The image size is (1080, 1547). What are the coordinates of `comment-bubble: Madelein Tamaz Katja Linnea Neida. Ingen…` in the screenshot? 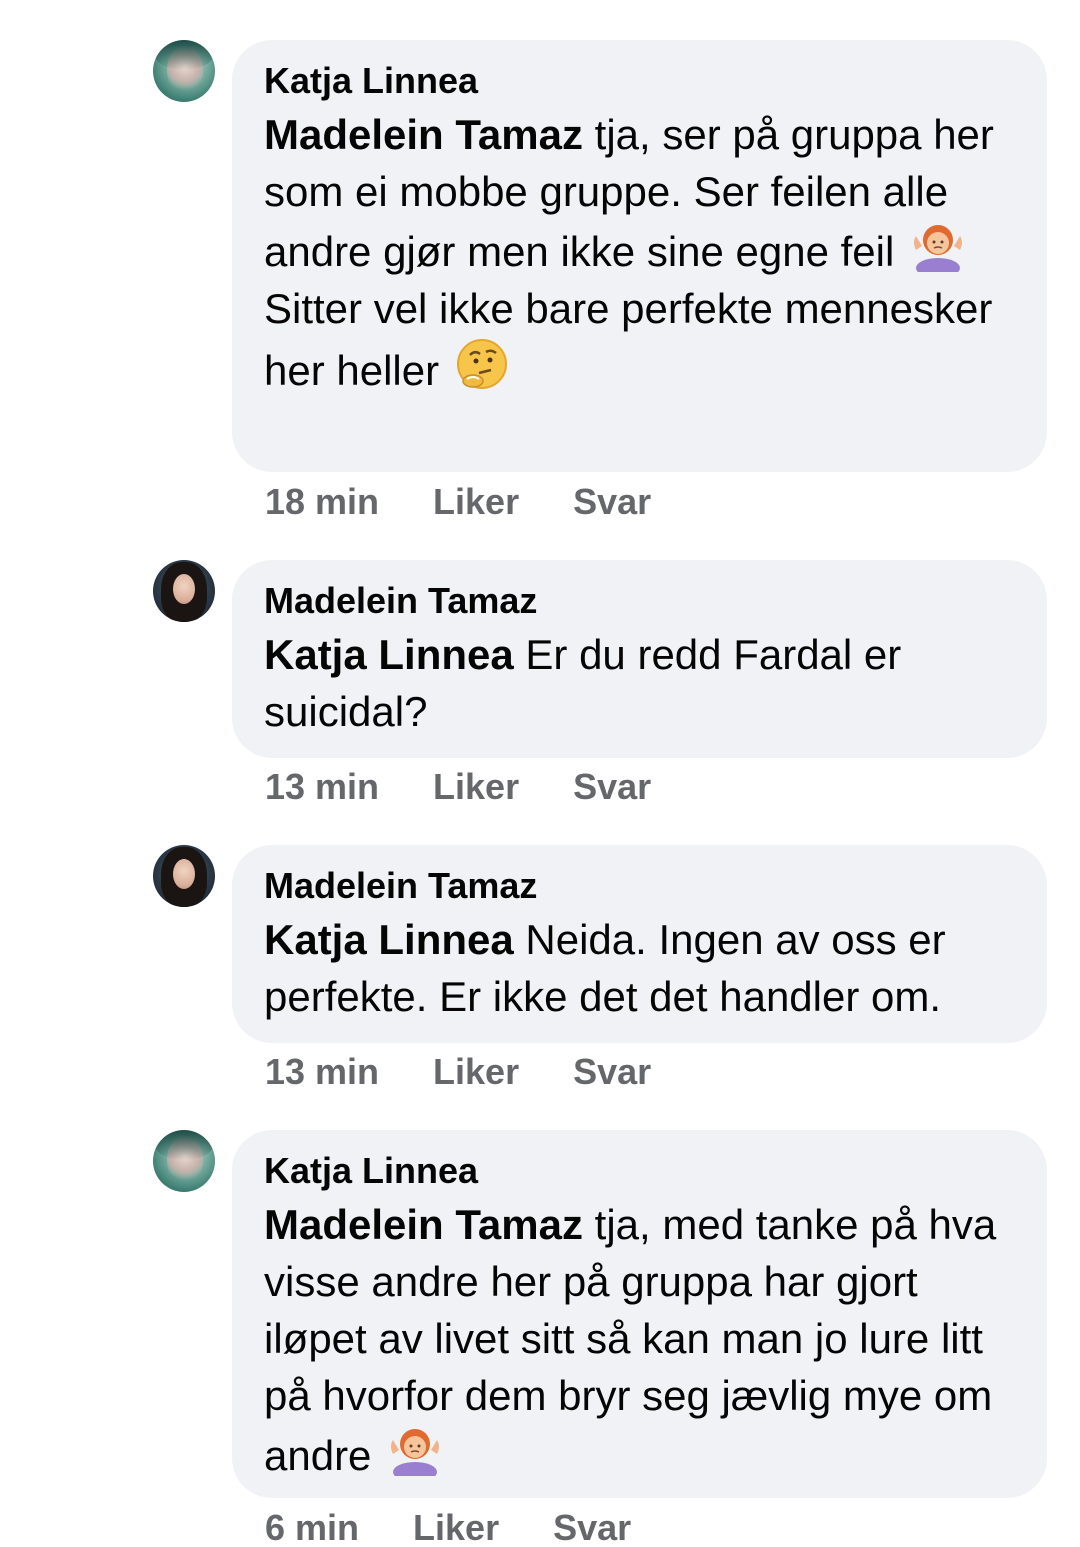 It's located at (639, 944).